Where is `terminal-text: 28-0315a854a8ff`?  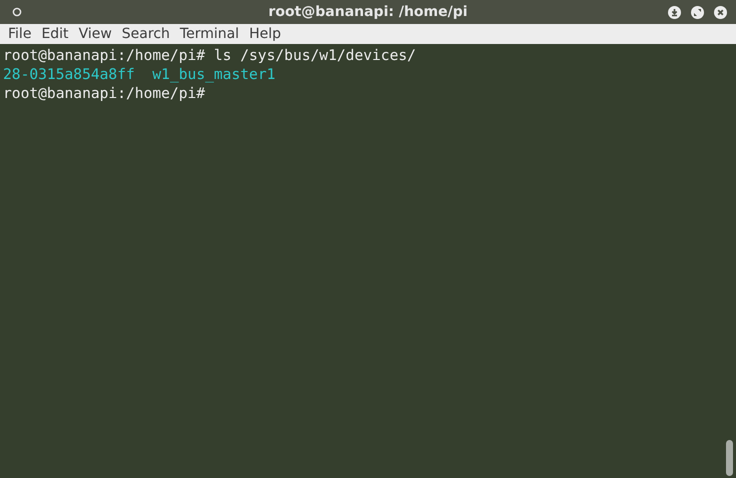
terminal-text: 28-0315a854a8ff is located at coordinates (69, 74).